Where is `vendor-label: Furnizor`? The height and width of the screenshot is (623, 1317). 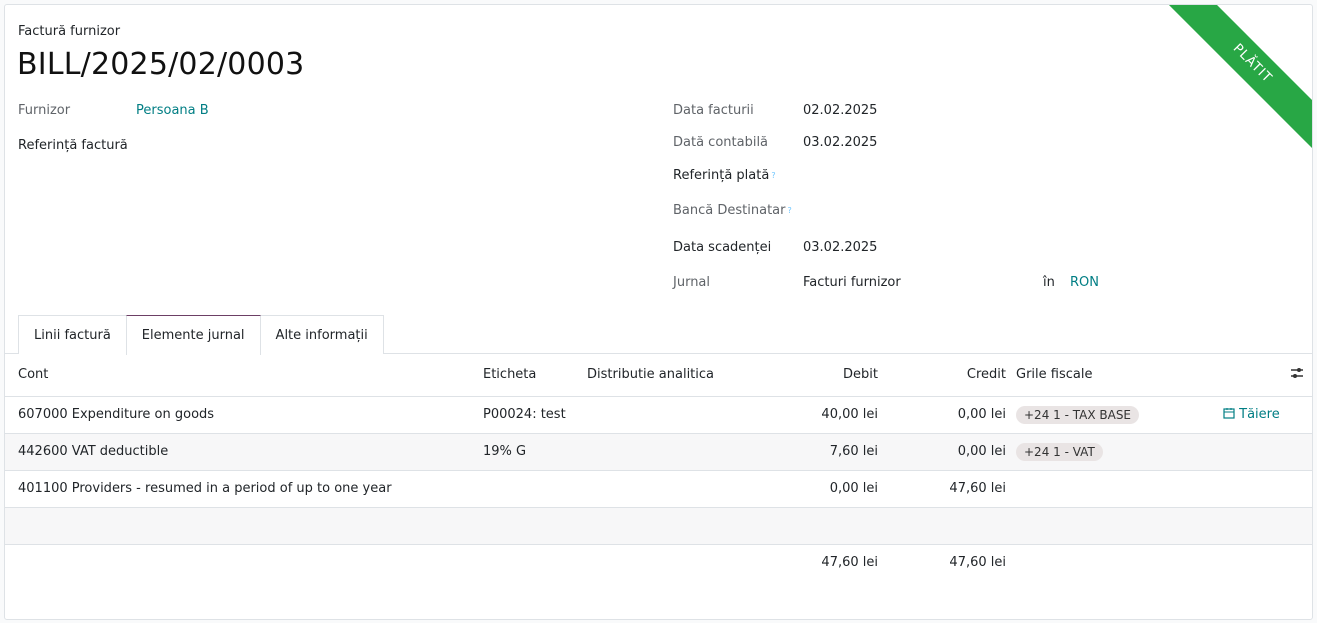
vendor-label: Furnizor is located at coordinates (44, 110).